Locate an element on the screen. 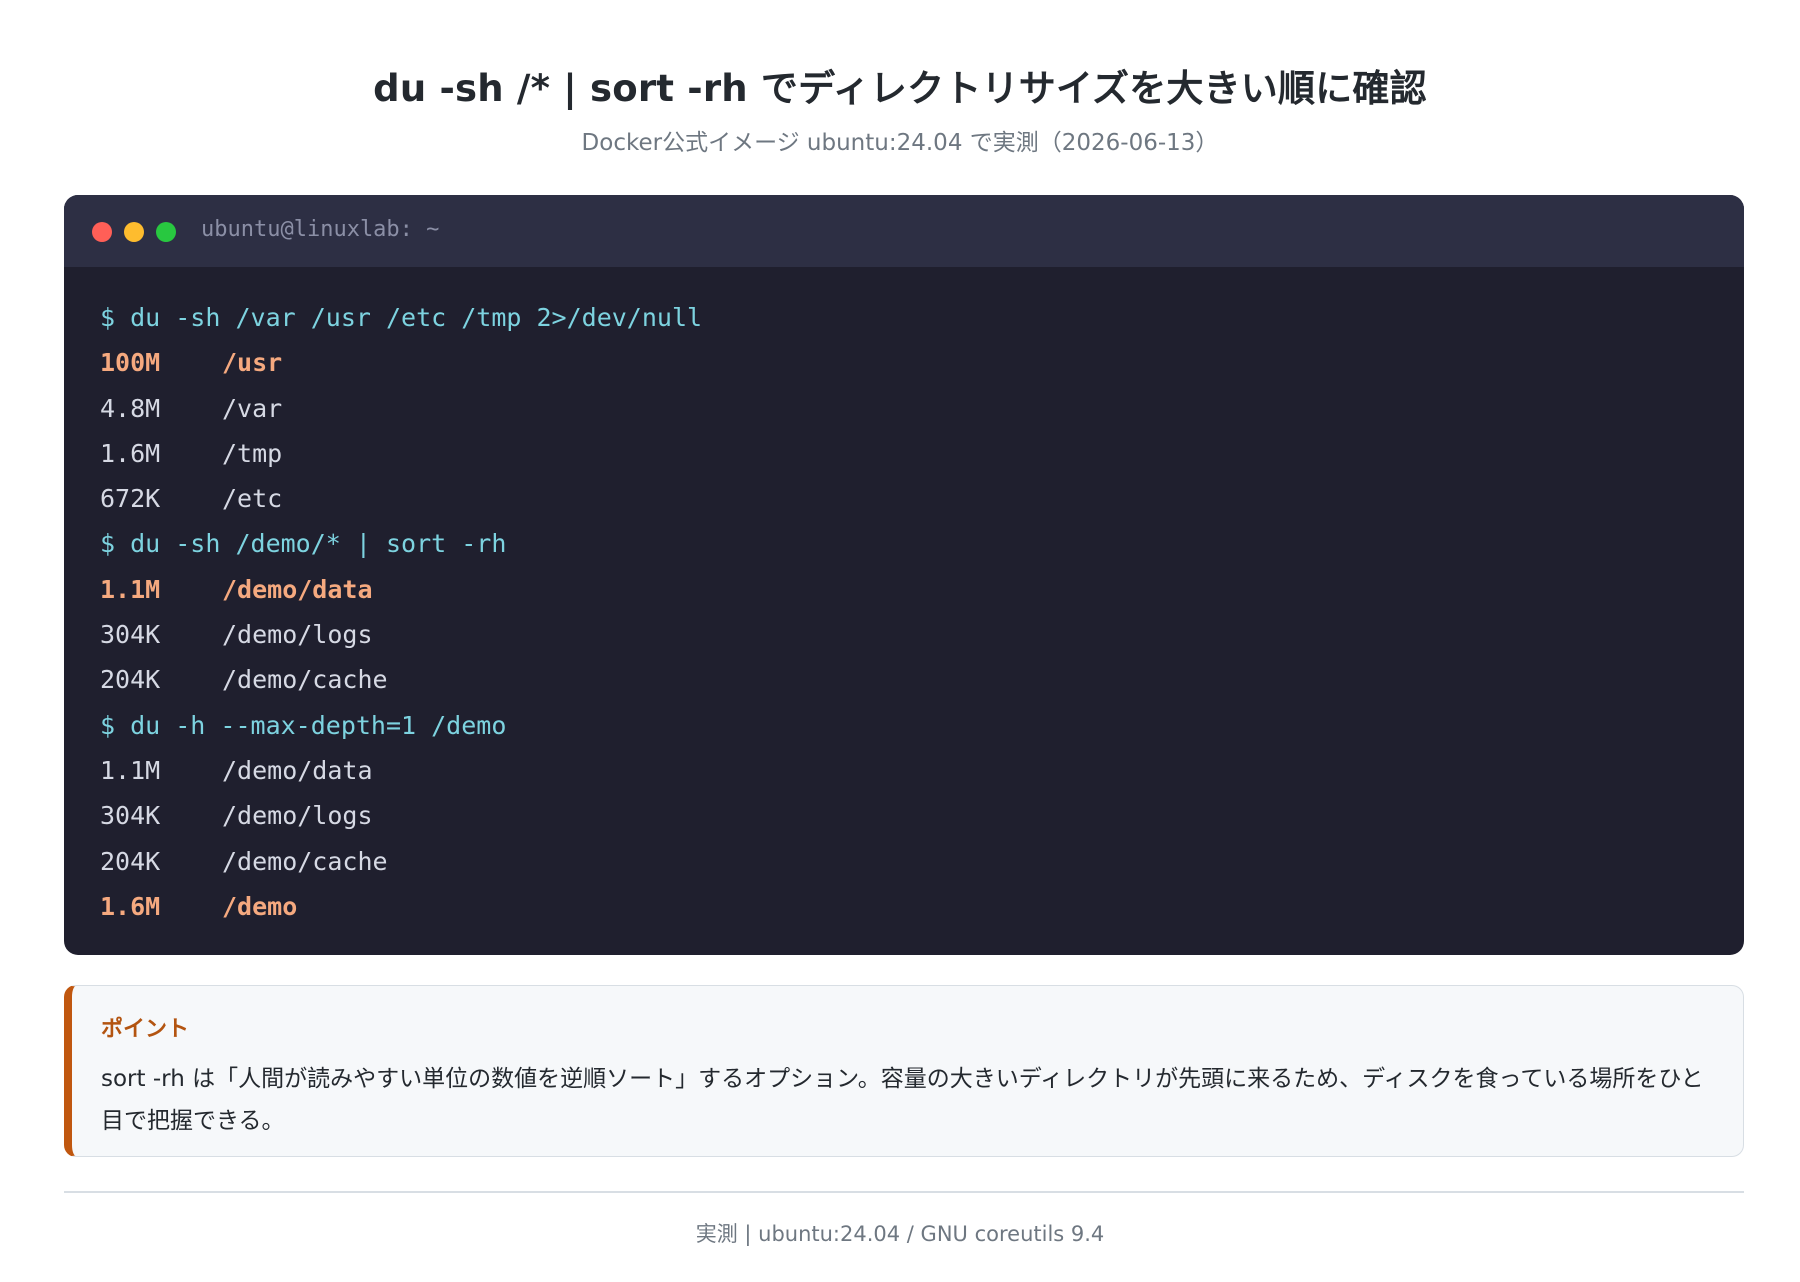 This screenshot has width=1800, height=1282. callout-title: ポイント is located at coordinates (145, 1029).